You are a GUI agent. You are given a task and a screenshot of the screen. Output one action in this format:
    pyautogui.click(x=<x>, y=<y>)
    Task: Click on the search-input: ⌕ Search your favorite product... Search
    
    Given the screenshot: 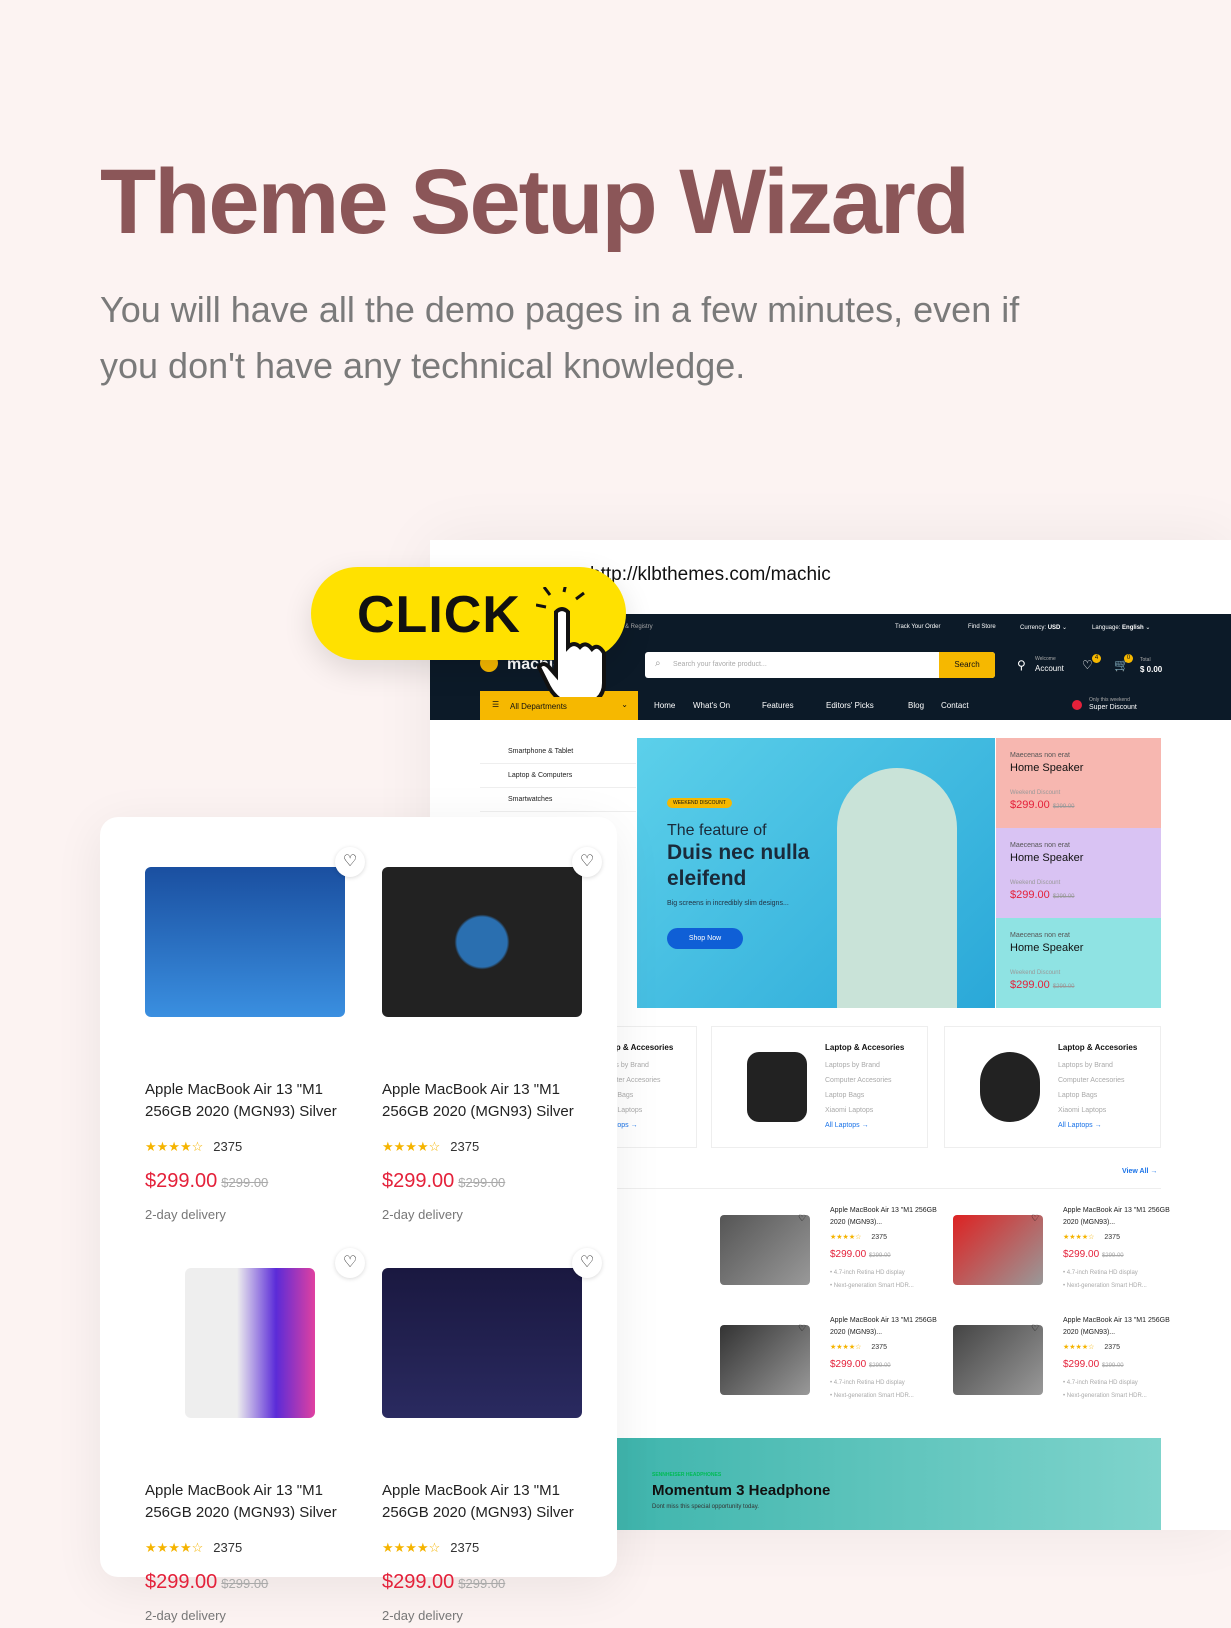 What is the action you would take?
    pyautogui.click(x=820, y=665)
    